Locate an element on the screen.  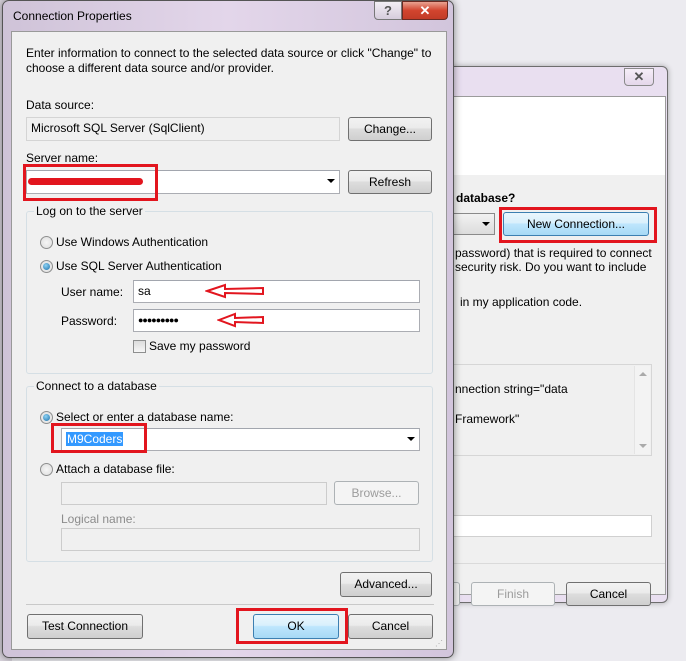
password-input: ●●●●●●●●● is located at coordinates (276, 320).